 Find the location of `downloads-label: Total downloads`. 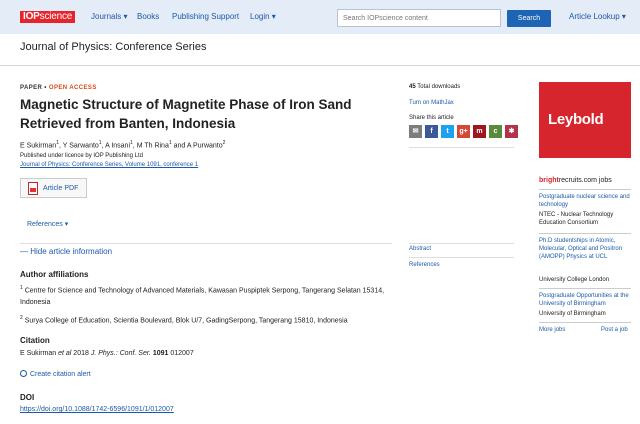

downloads-label: Total downloads is located at coordinates (438, 87).